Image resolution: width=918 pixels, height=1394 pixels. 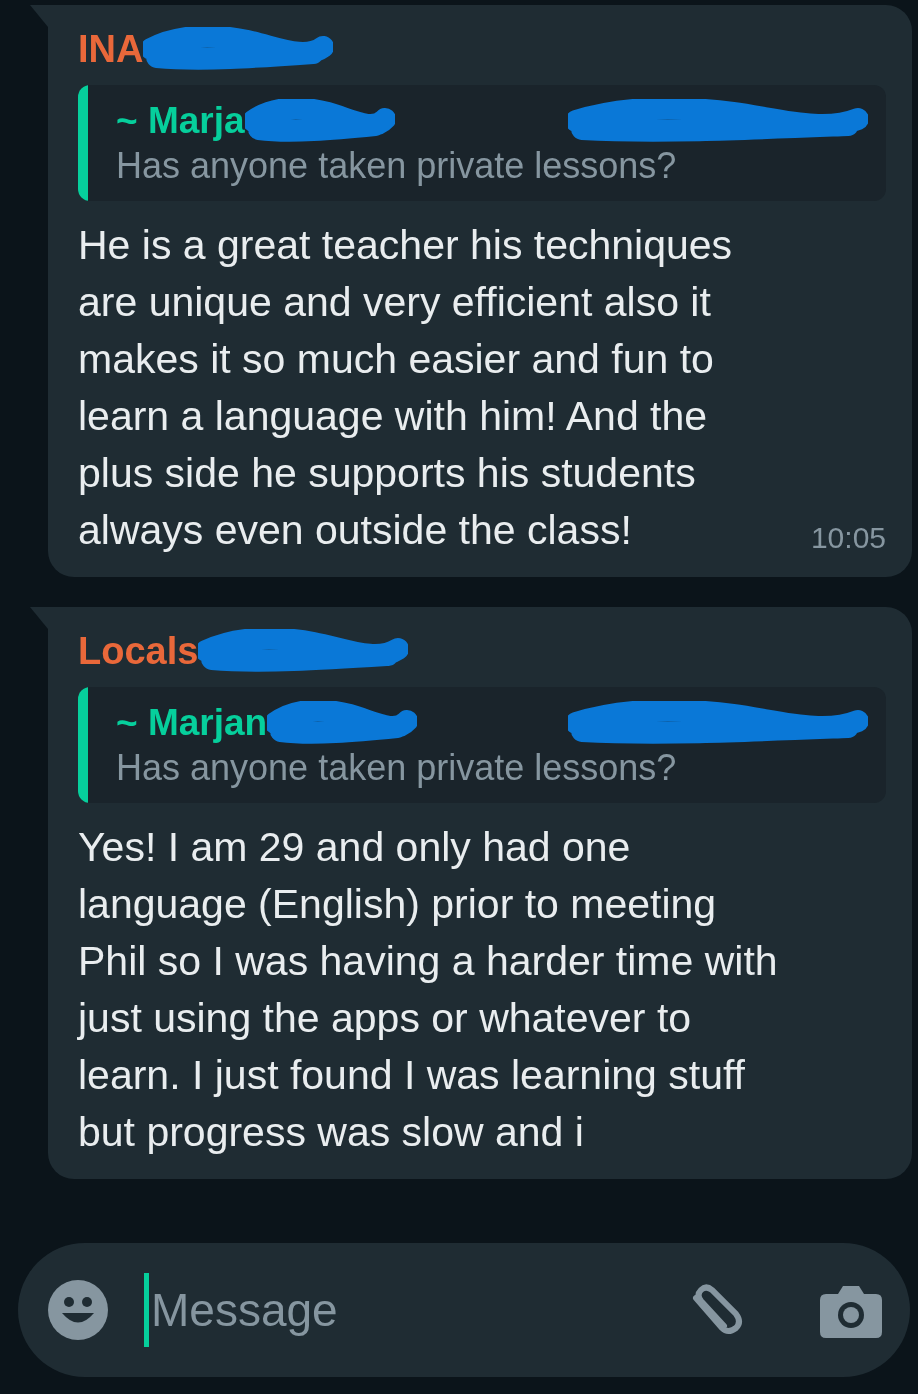 I want to click on sender-name: INA, so click(x=111, y=49).